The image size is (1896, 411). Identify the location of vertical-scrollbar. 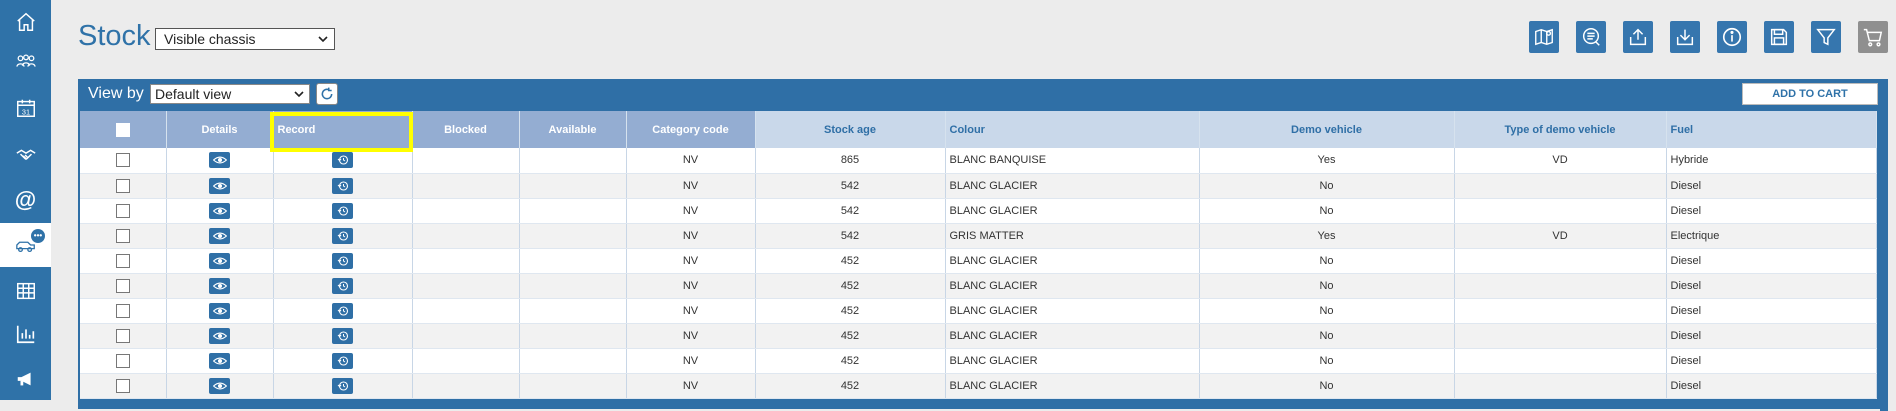
(1884, 261).